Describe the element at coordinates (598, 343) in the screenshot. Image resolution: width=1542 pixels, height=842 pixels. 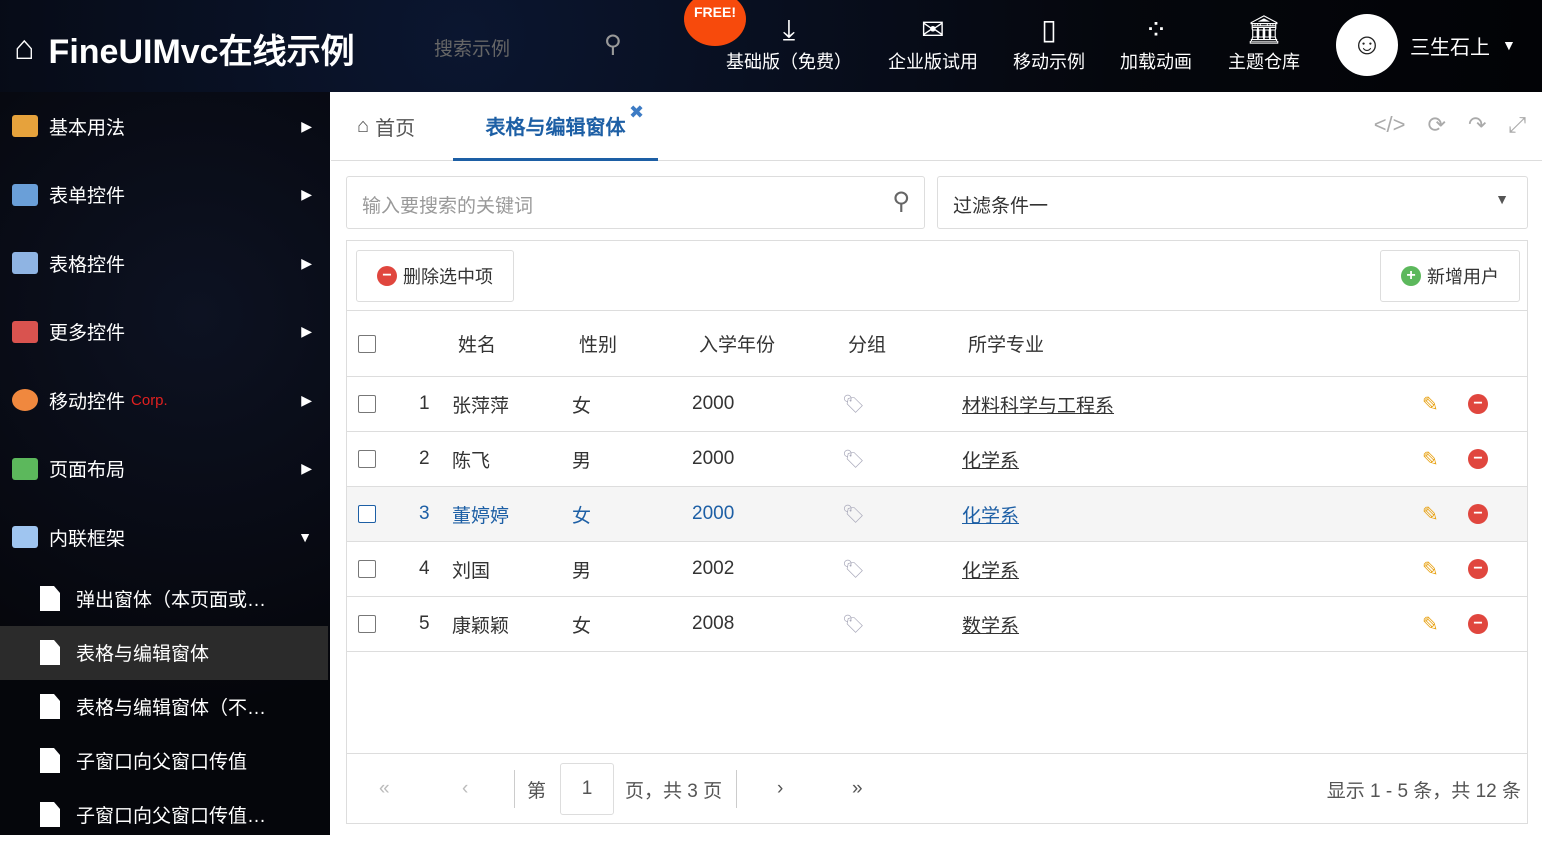
I see `column-gender: 性别` at that location.